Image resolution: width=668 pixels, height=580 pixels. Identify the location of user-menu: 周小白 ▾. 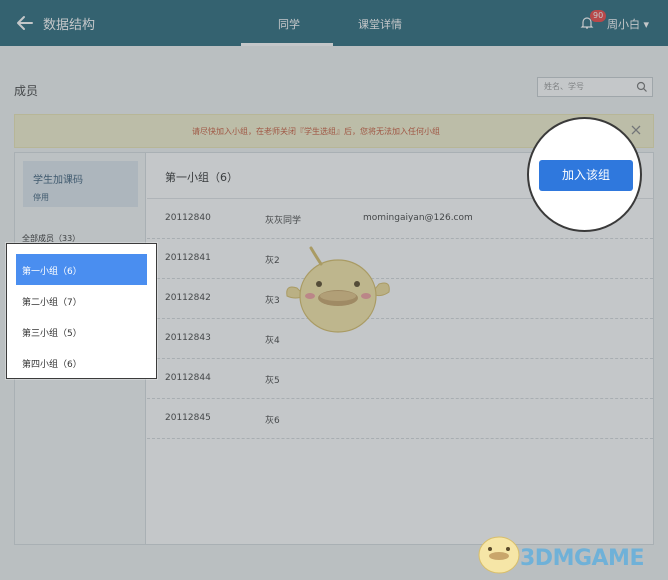
(628, 24).